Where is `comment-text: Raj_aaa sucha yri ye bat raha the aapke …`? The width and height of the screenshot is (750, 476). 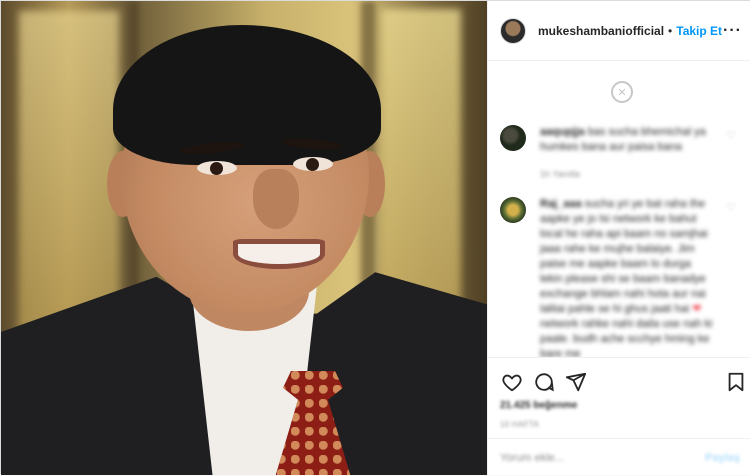 comment-text: Raj_aaa sucha yri ye bat raha the aapke … is located at coordinates (628, 279).